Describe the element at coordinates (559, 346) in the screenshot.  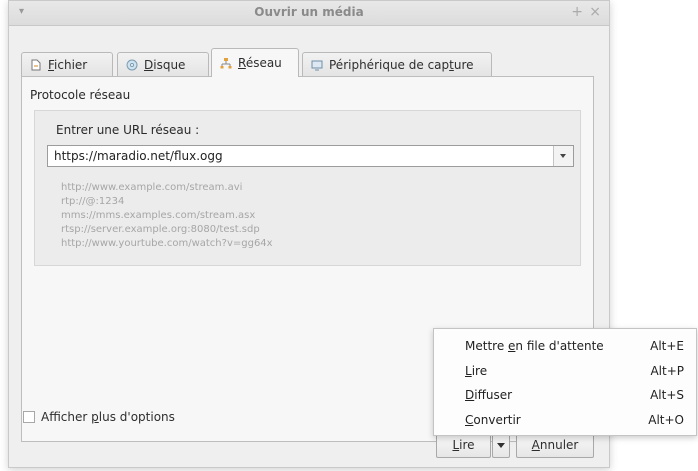
I see `label-part: n file d'attente` at that location.